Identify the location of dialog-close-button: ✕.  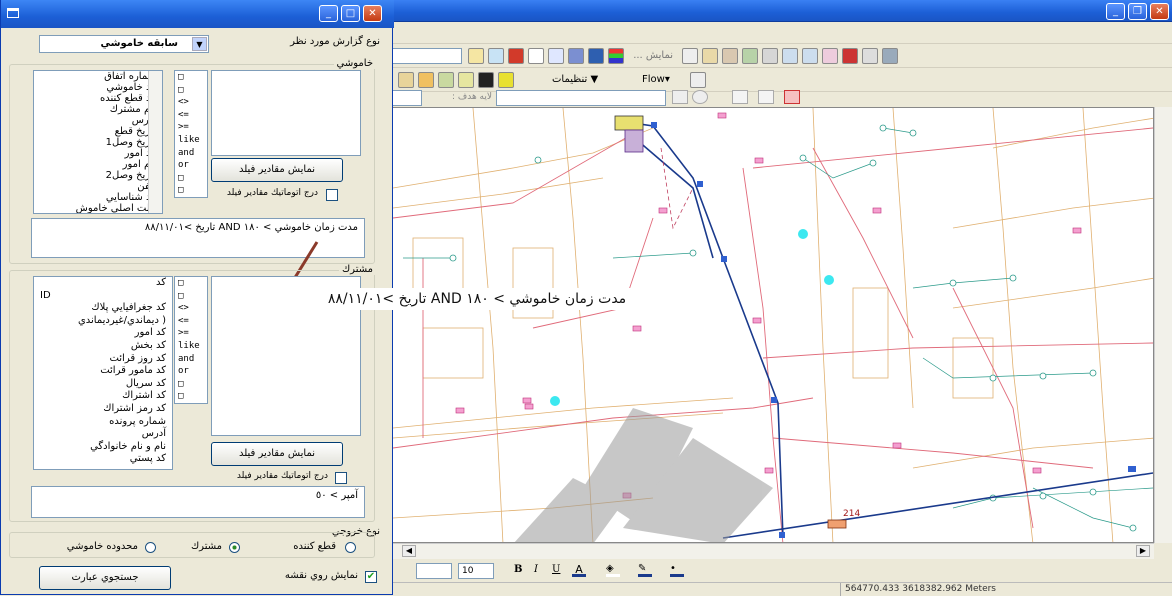
(372, 13).